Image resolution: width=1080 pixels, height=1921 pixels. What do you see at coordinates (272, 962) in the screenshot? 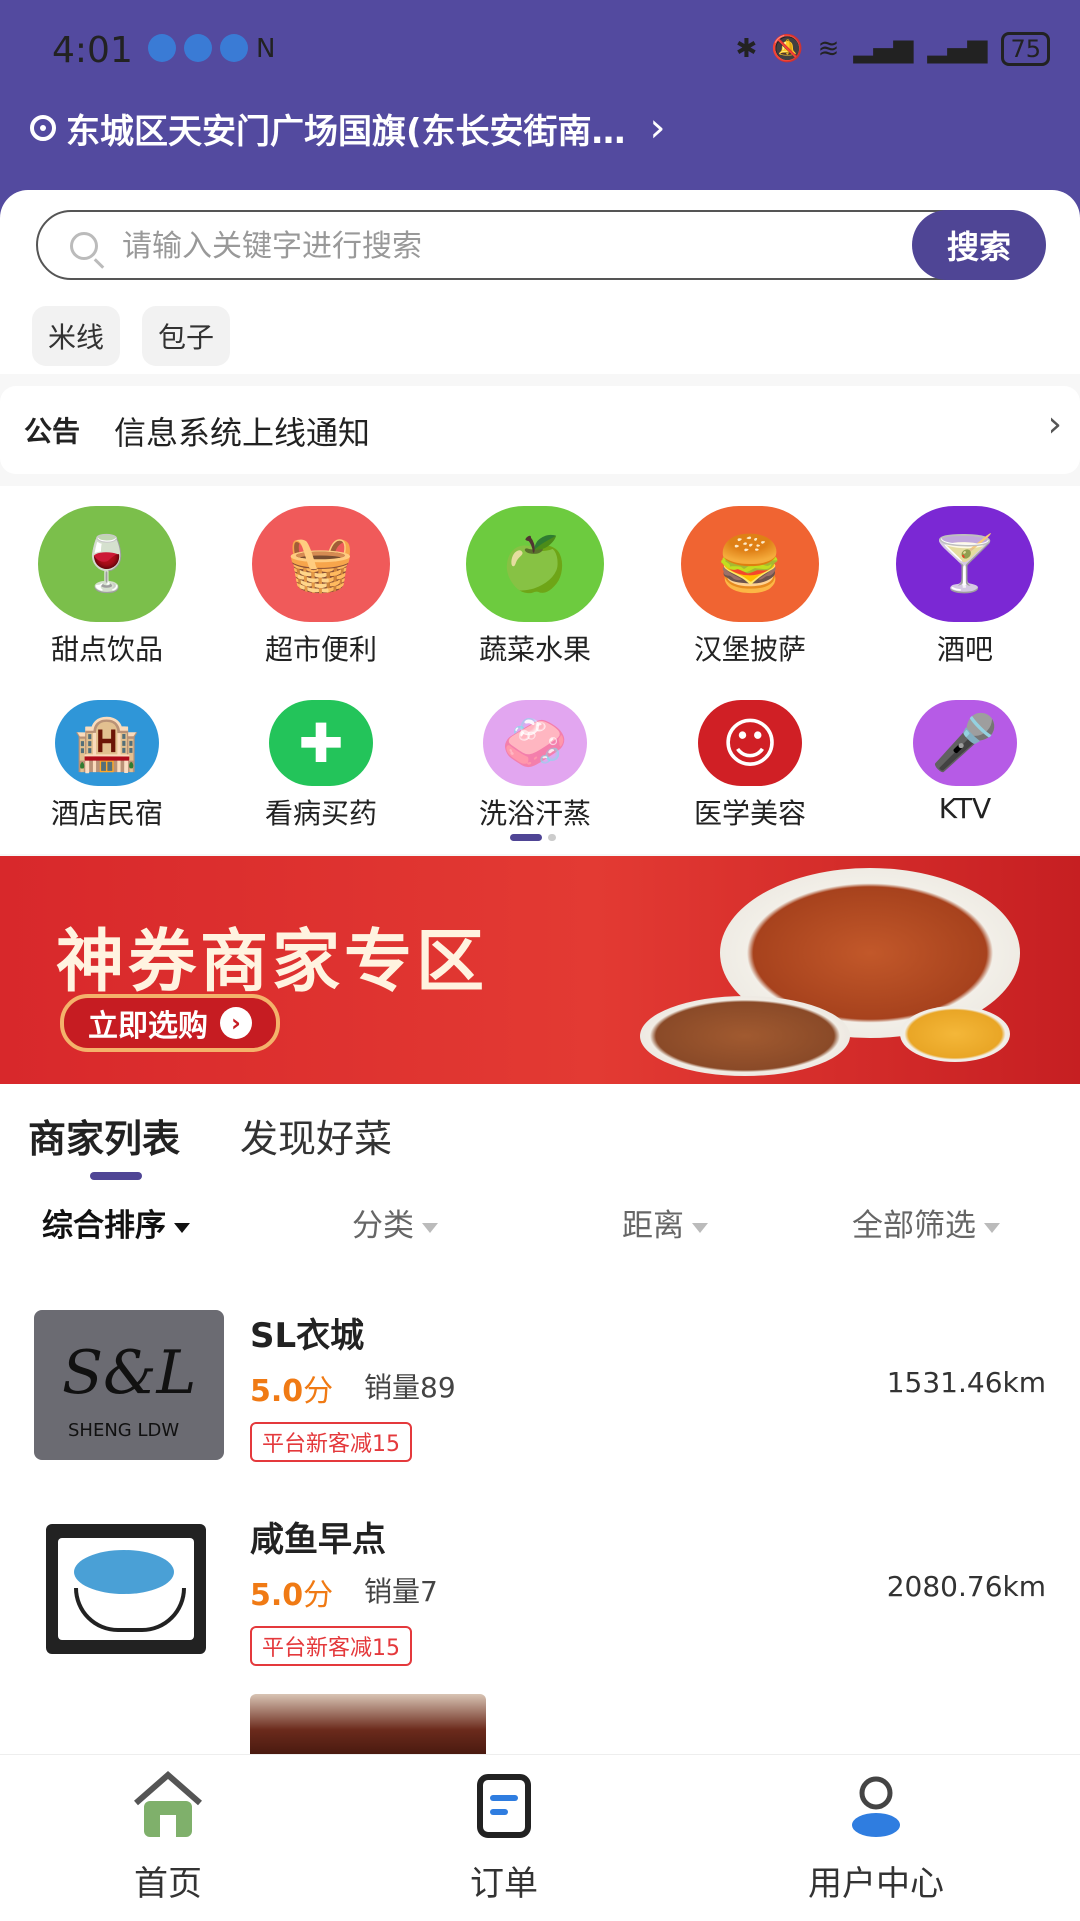
I see `banner-title: 神券商家专区` at bounding box center [272, 962].